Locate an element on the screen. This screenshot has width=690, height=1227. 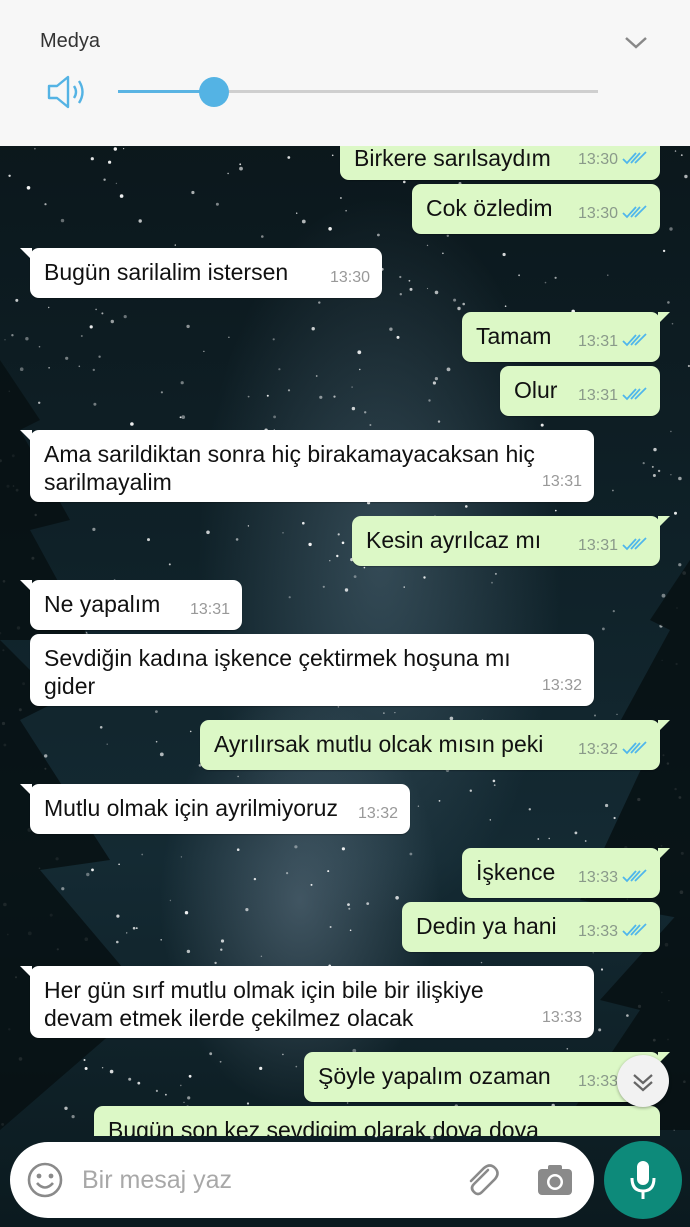
message-text: Dedin ya hani is located at coordinates (486, 926).